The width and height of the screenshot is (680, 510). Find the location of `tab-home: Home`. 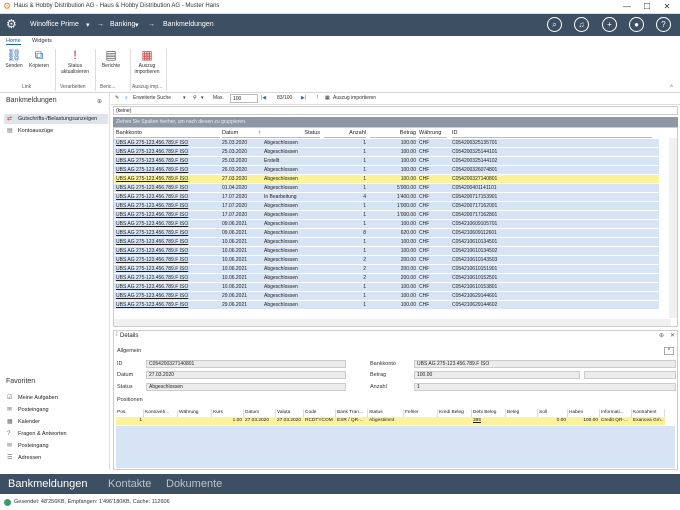

tab-home: Home is located at coordinates (13, 41).